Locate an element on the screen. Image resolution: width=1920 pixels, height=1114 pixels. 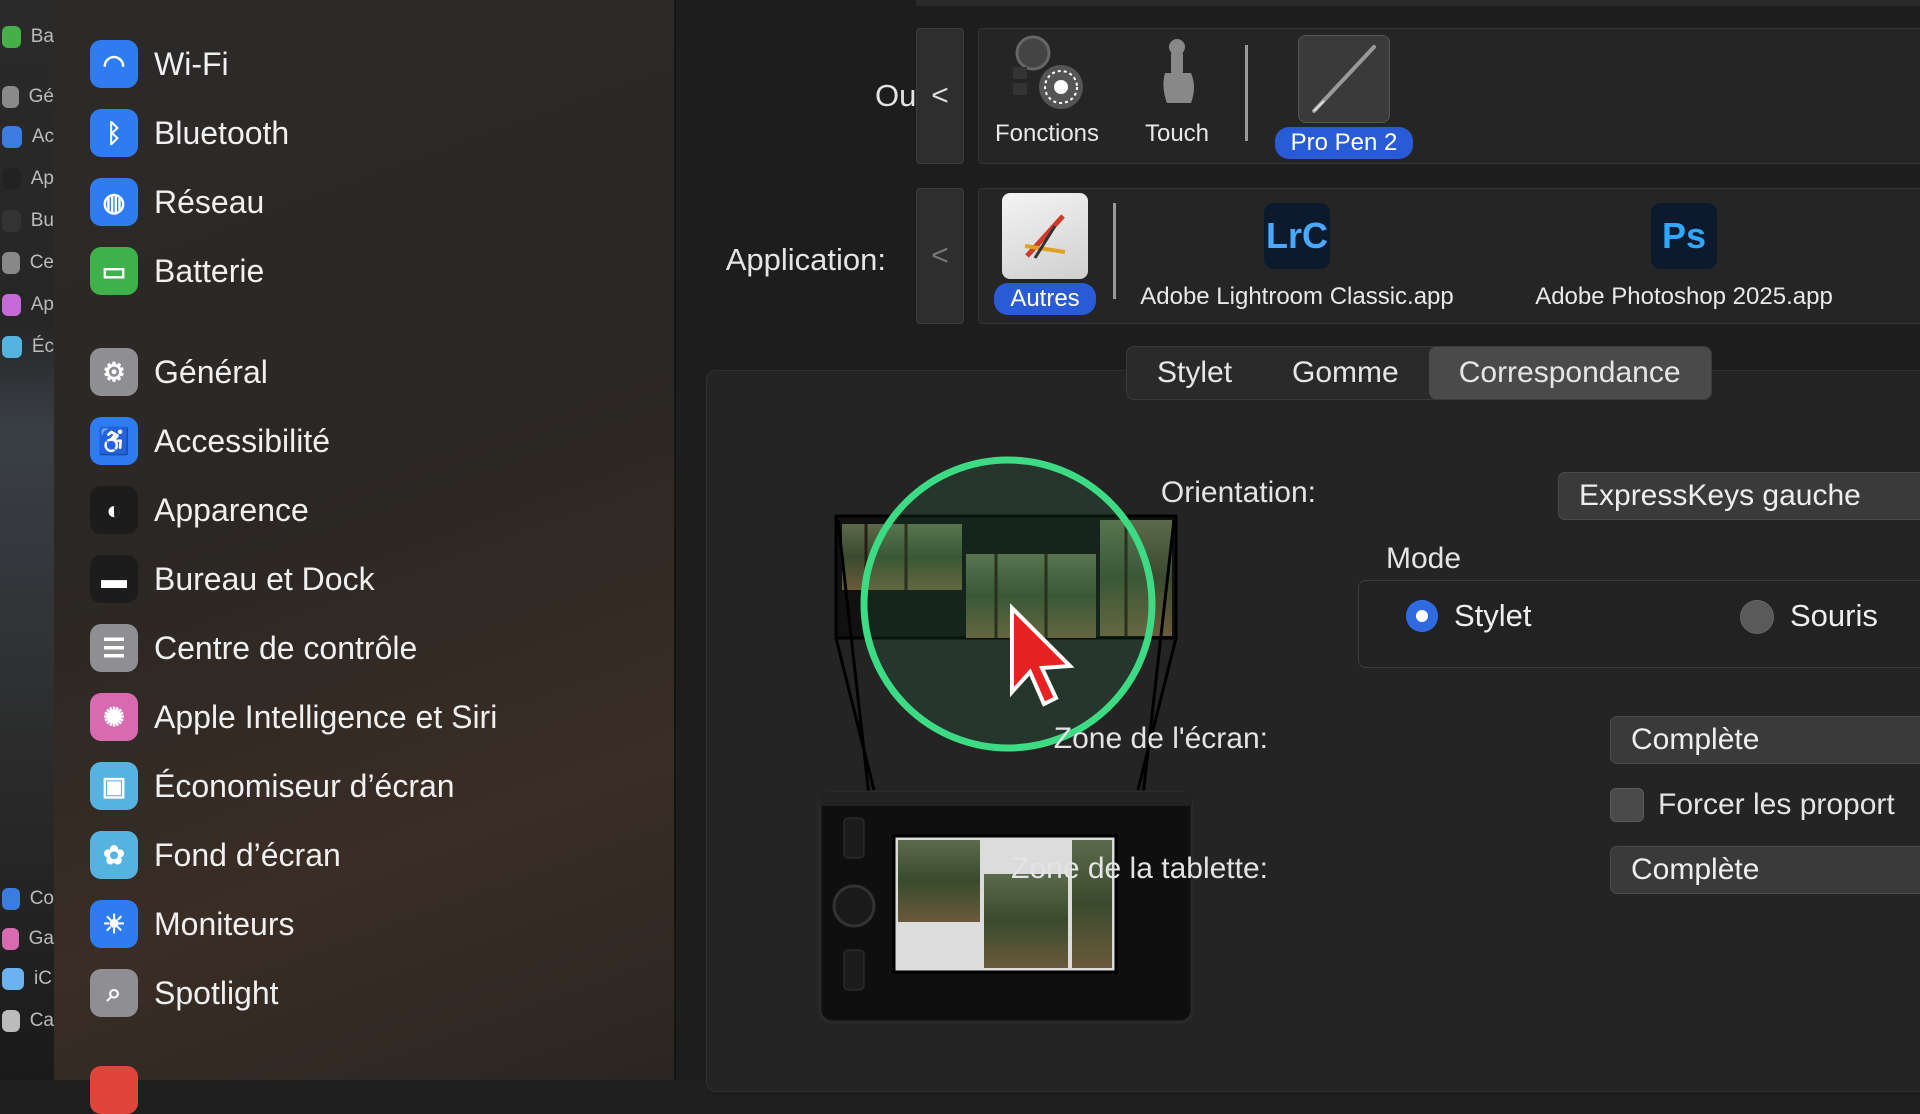
mode-stylet-label: Stylet is located at coordinates (1493, 615).